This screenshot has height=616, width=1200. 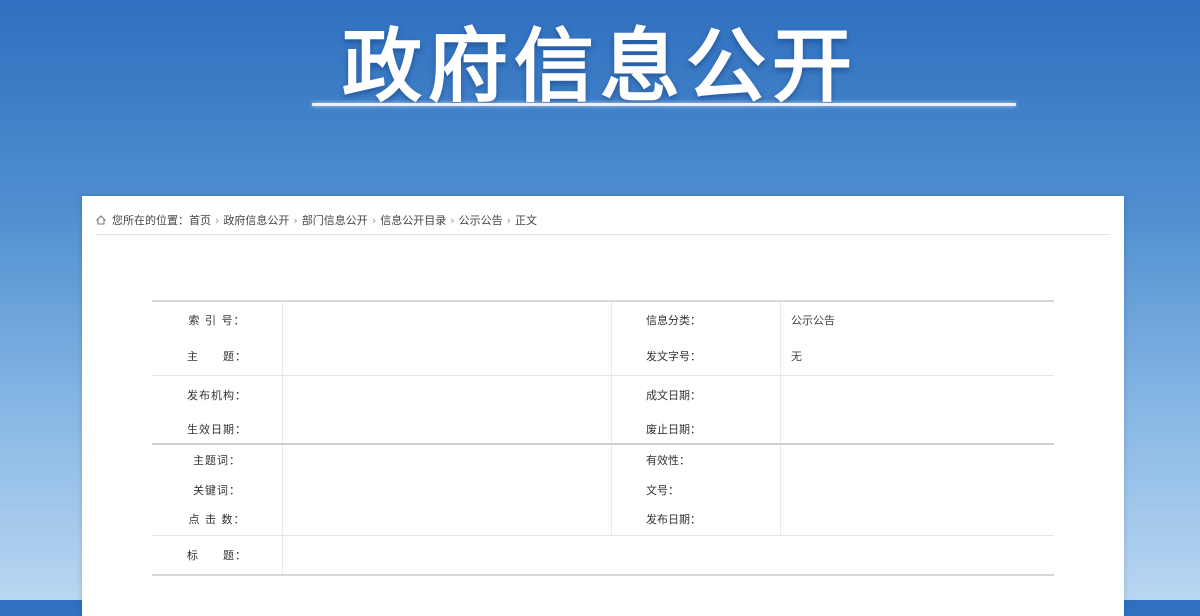 I want to click on table-row: 主题词： 有效性：, so click(x=603, y=459).